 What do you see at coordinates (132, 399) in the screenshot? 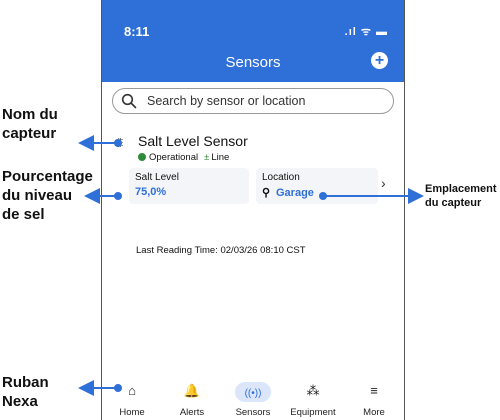
I see `tab-home: ⌂ Home` at bounding box center [132, 399].